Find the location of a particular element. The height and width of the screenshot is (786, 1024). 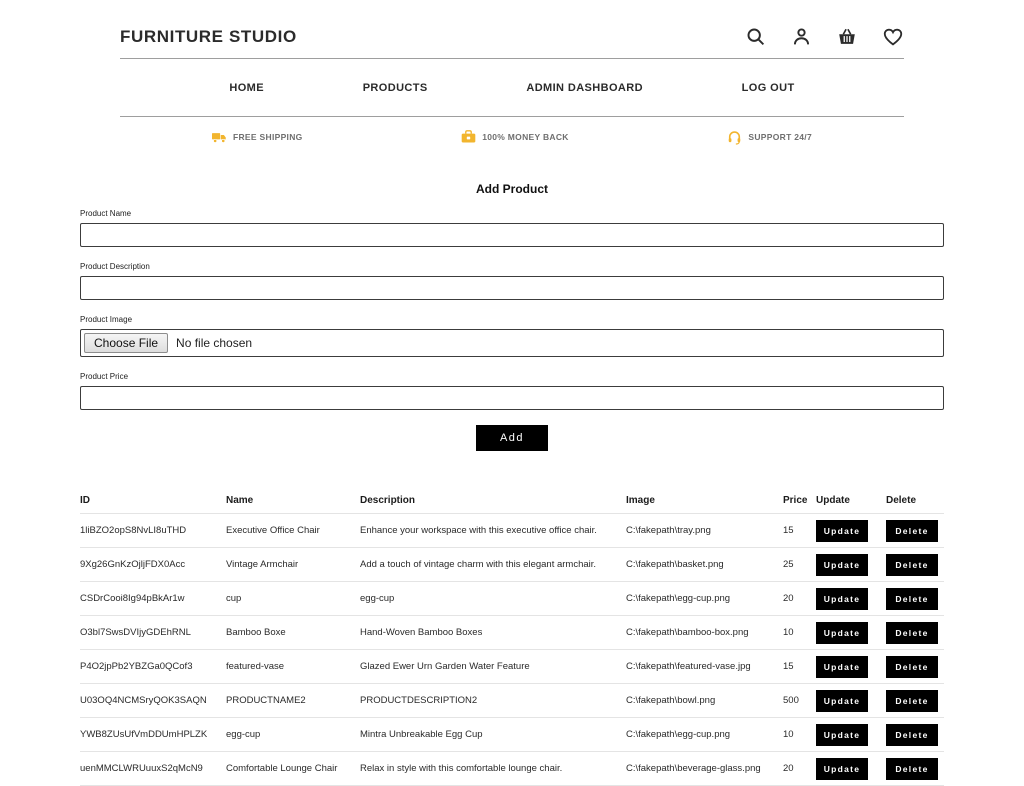

nav-home: HOME is located at coordinates (246, 88).